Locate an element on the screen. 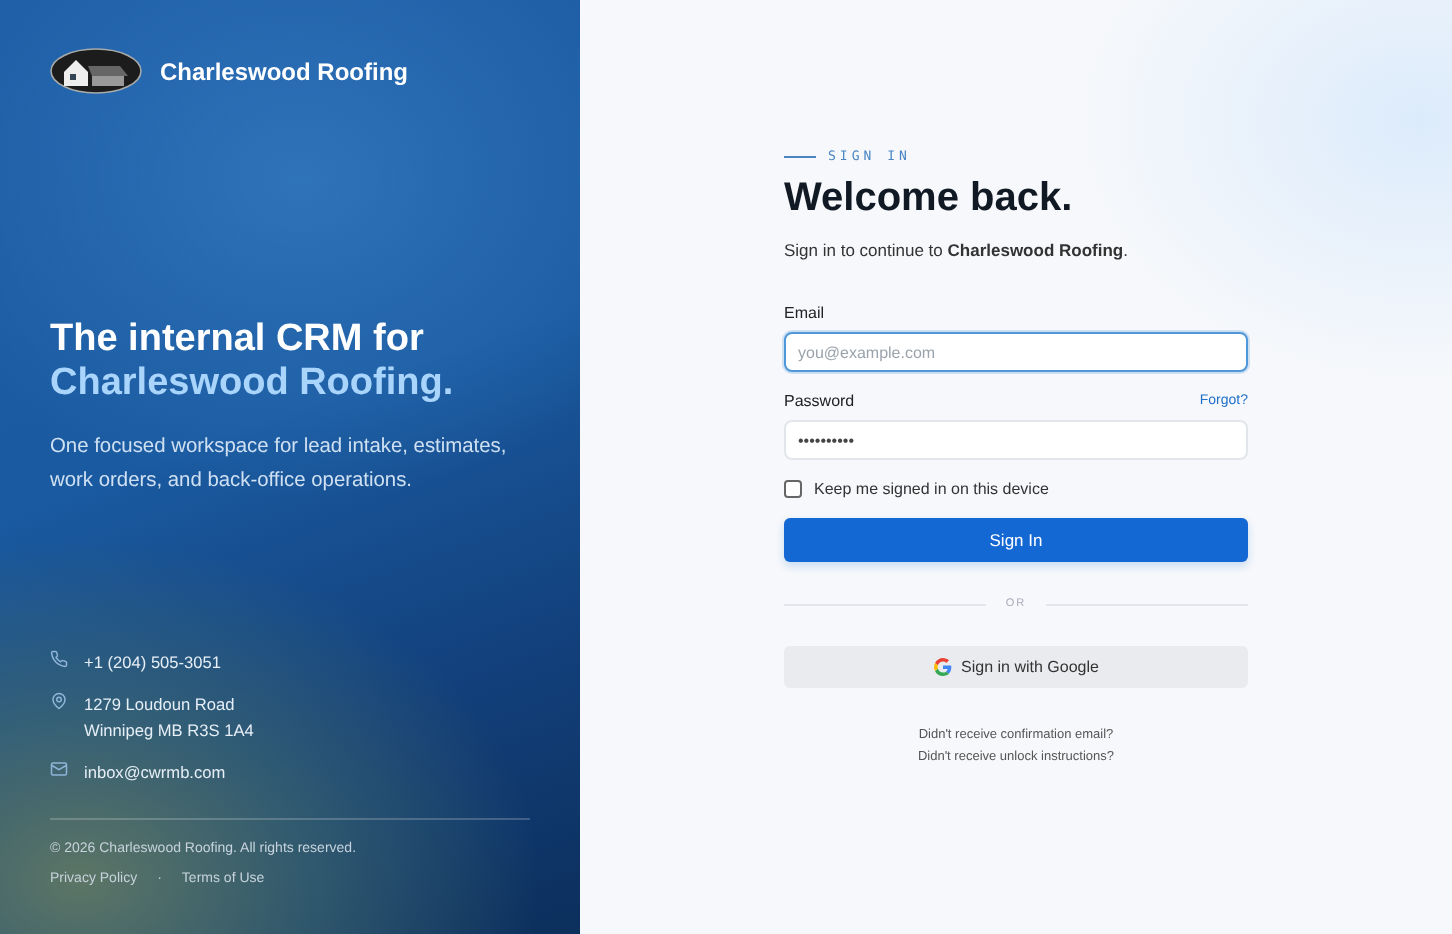  sign-in-button: Sign In is located at coordinates (1016, 540).